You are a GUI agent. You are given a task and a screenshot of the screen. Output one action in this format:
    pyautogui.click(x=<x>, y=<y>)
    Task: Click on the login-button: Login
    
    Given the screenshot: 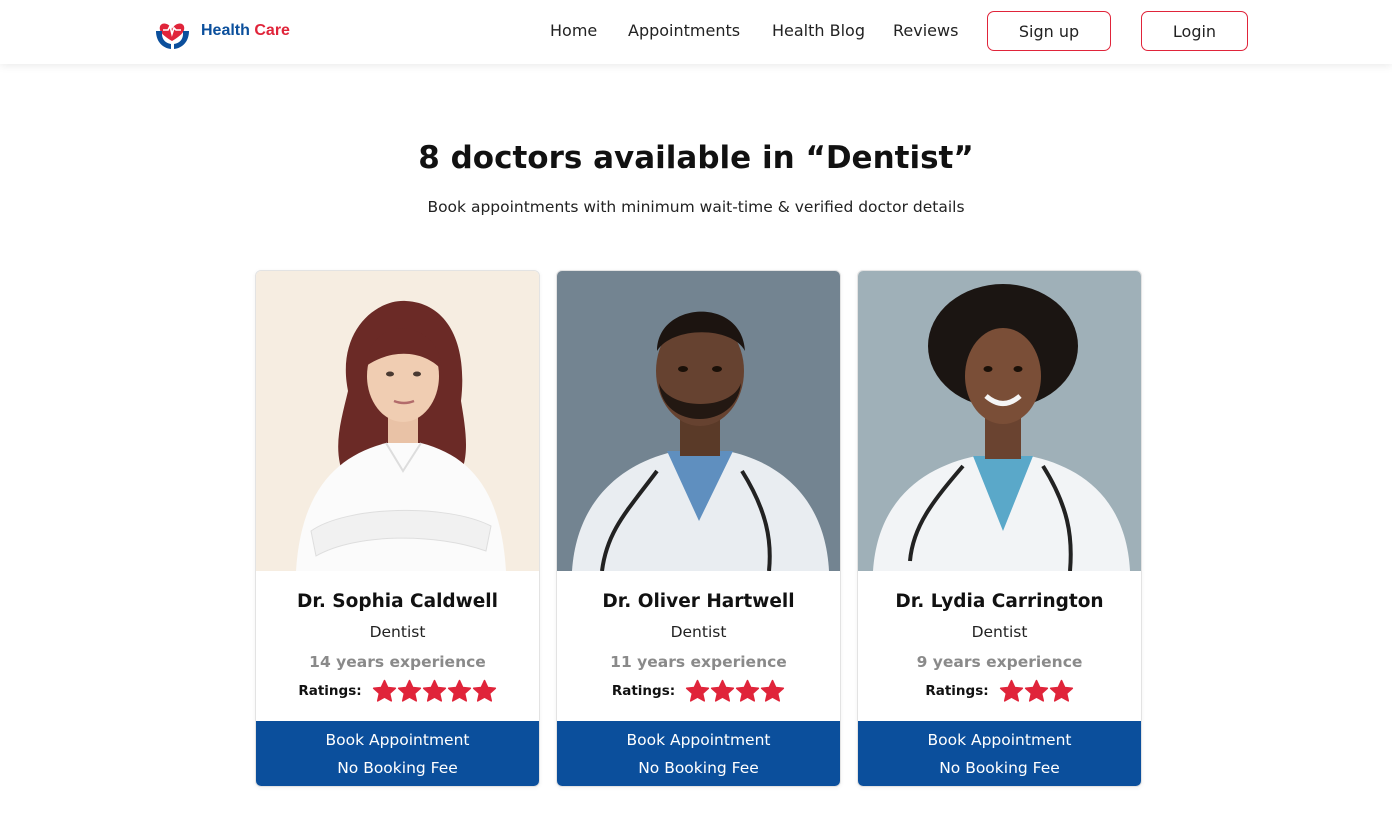 What is the action you would take?
    pyautogui.click(x=1194, y=31)
    